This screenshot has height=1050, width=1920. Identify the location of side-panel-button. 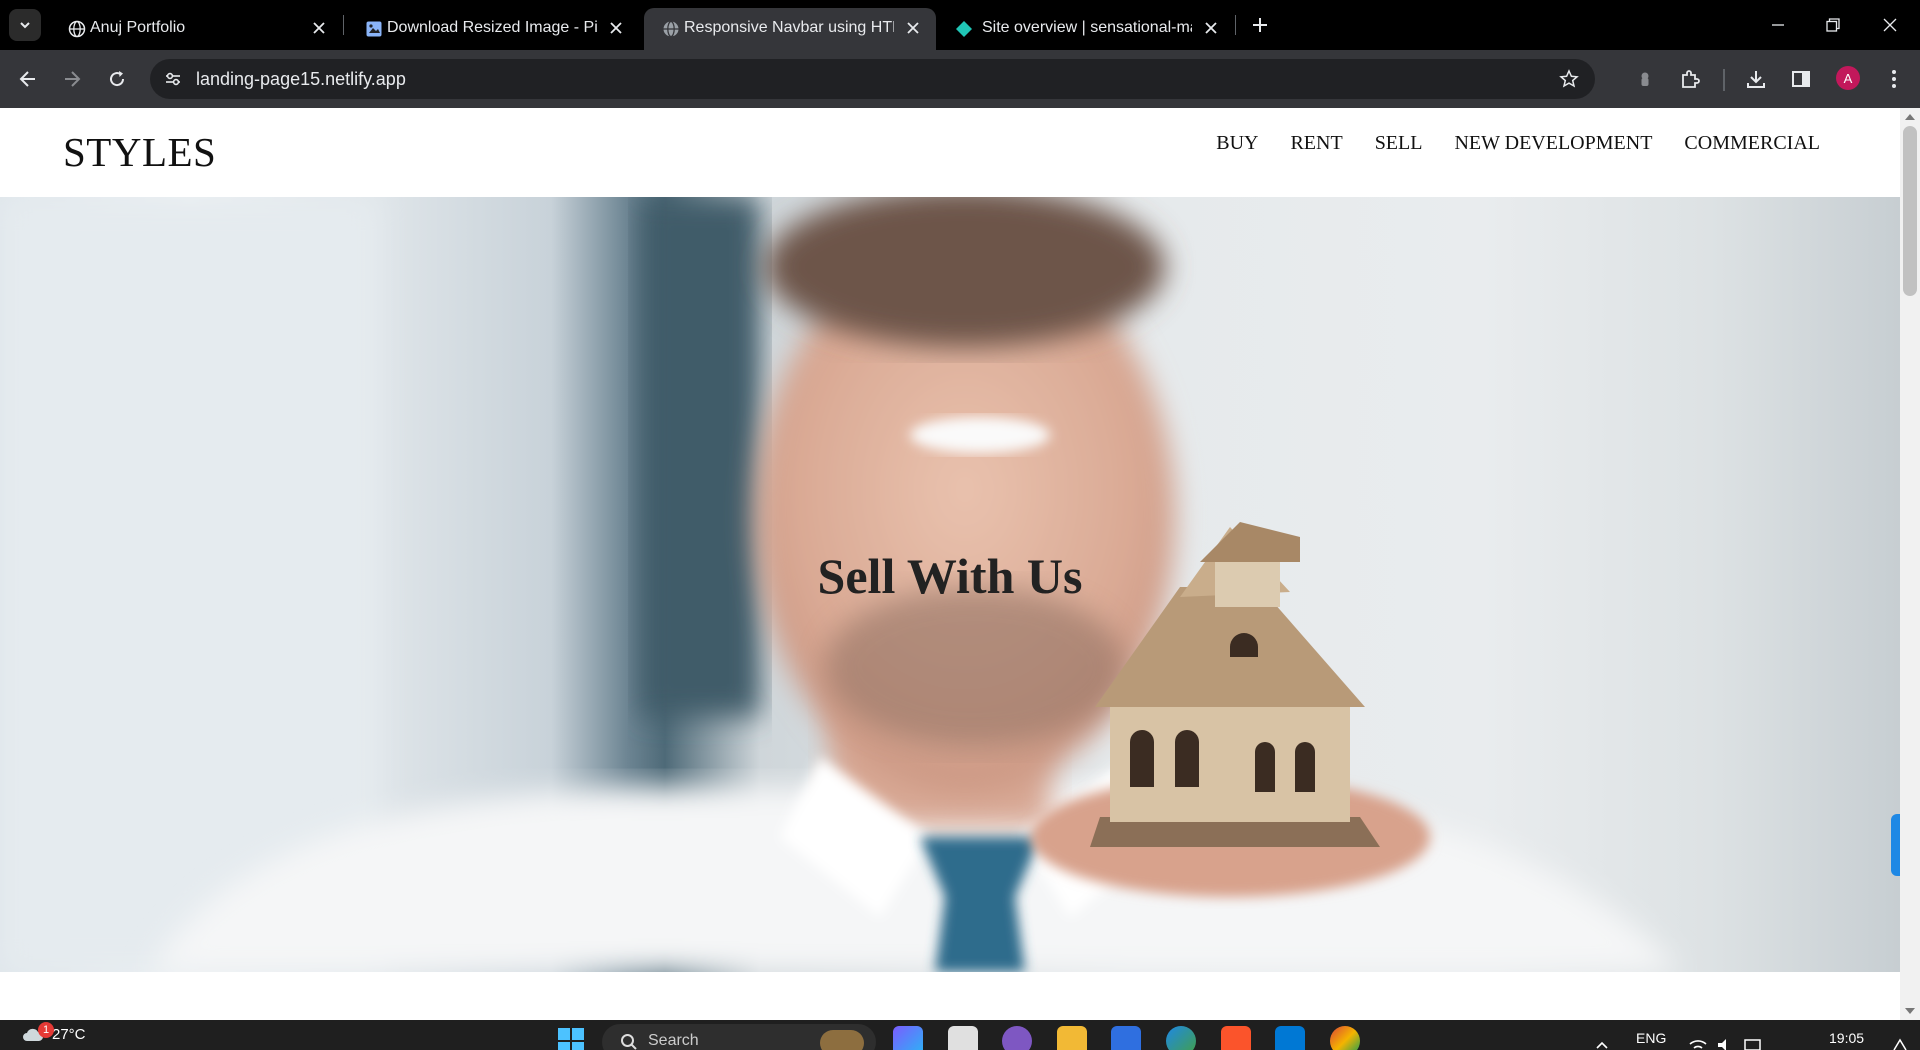
(1801, 79).